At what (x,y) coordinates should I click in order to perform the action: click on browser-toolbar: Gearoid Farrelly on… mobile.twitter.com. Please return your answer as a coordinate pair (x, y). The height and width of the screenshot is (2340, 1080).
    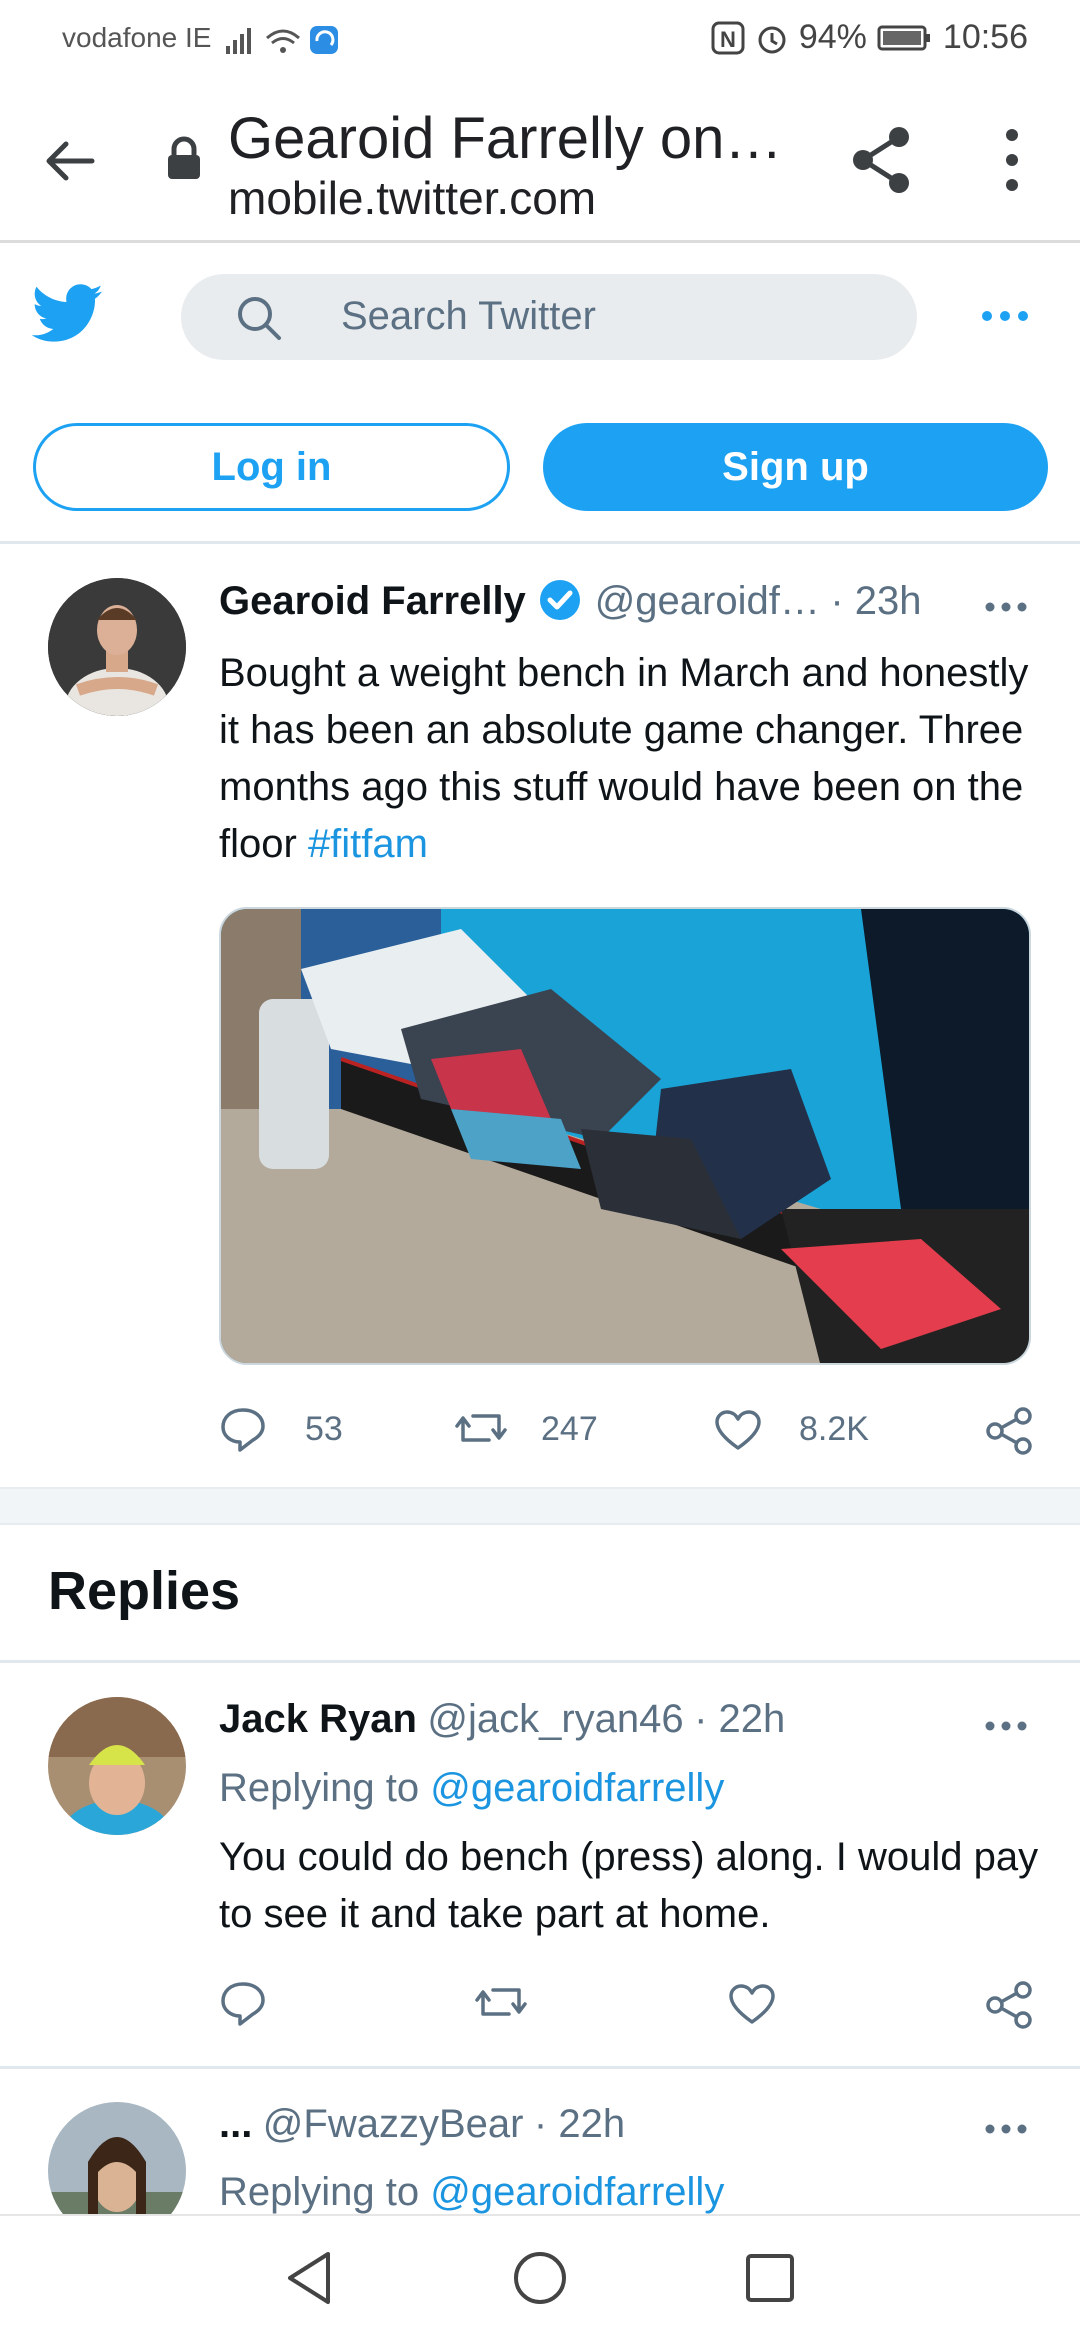
    Looking at the image, I should click on (540, 159).